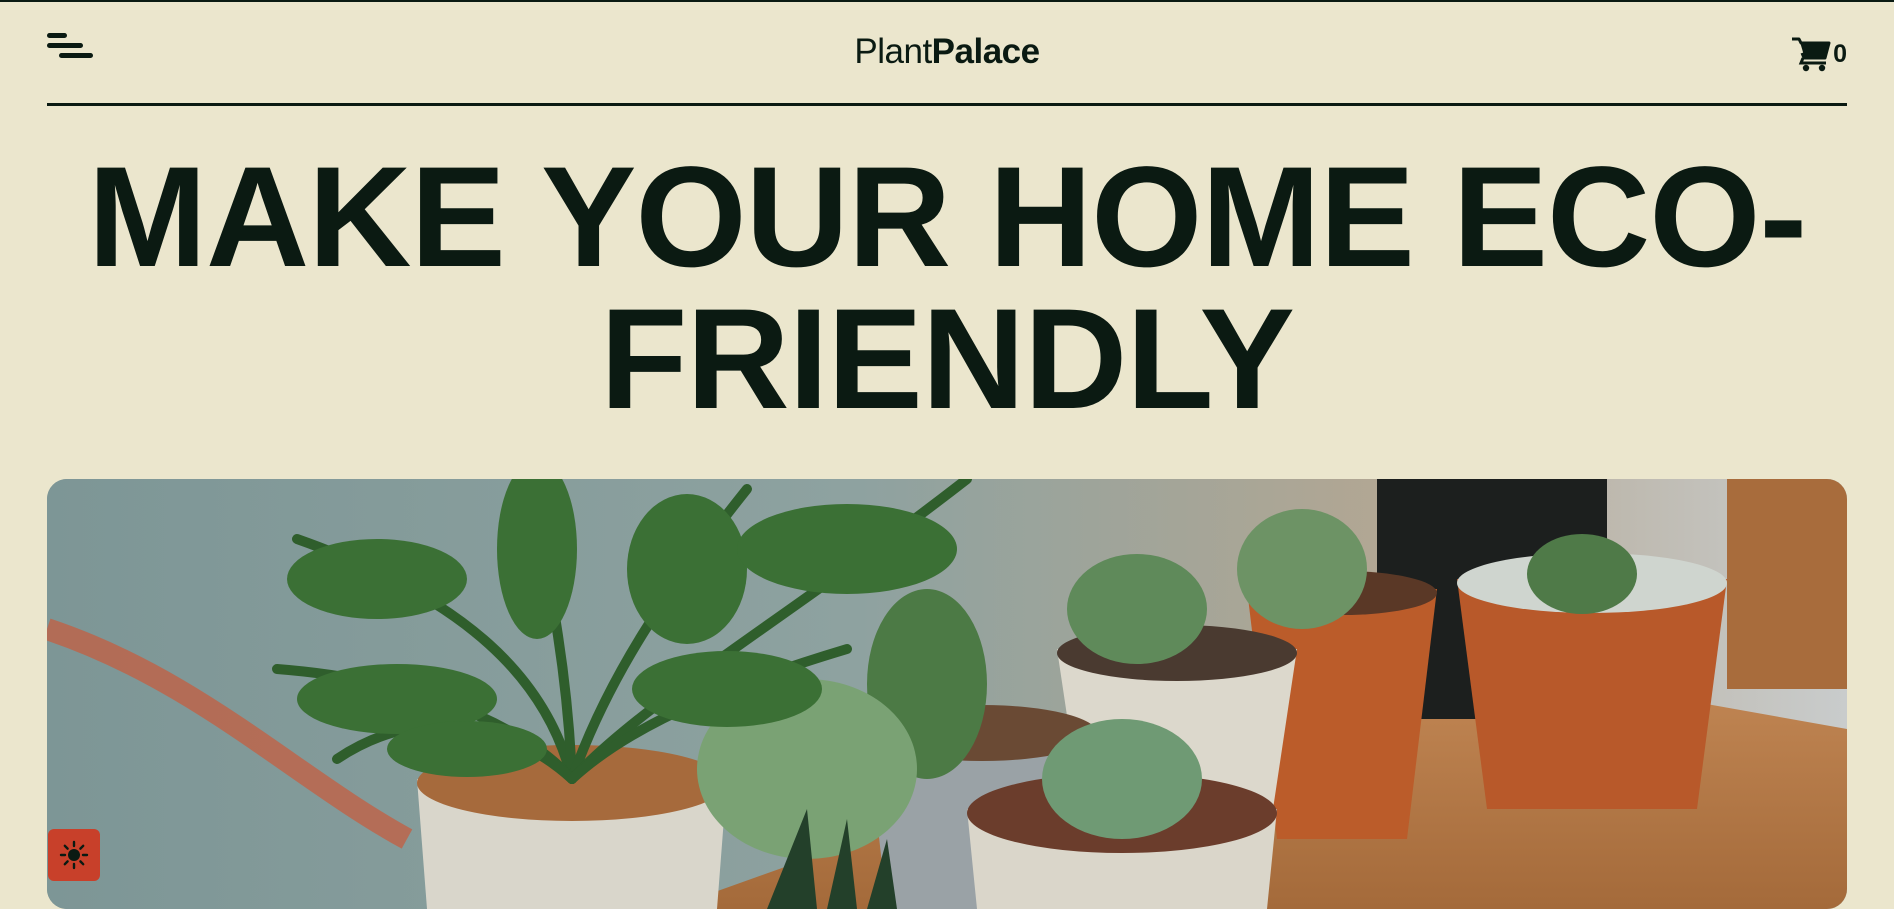 This screenshot has height=909, width=1894. What do you see at coordinates (1811, 54) in the screenshot?
I see `shopping-cart-icon` at bounding box center [1811, 54].